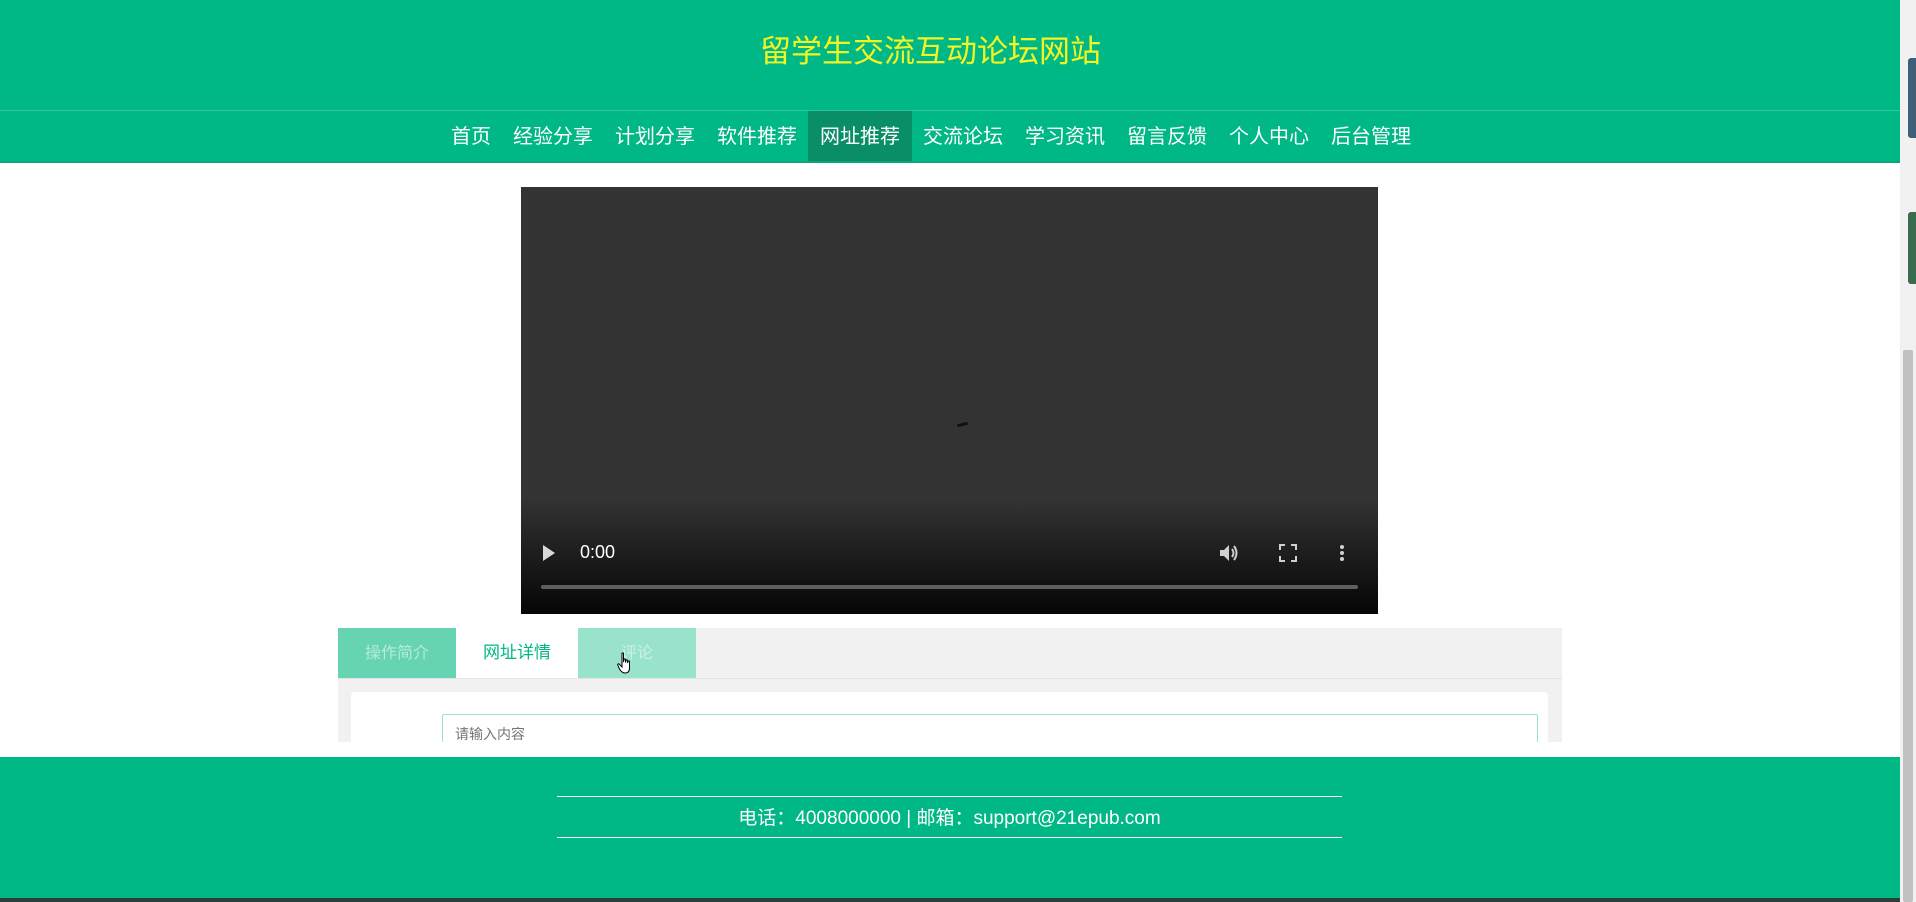 This screenshot has width=1916, height=902. Describe the element at coordinates (553, 136) in the screenshot. I see `nav-item-experience-sharing: 经验分享` at that location.